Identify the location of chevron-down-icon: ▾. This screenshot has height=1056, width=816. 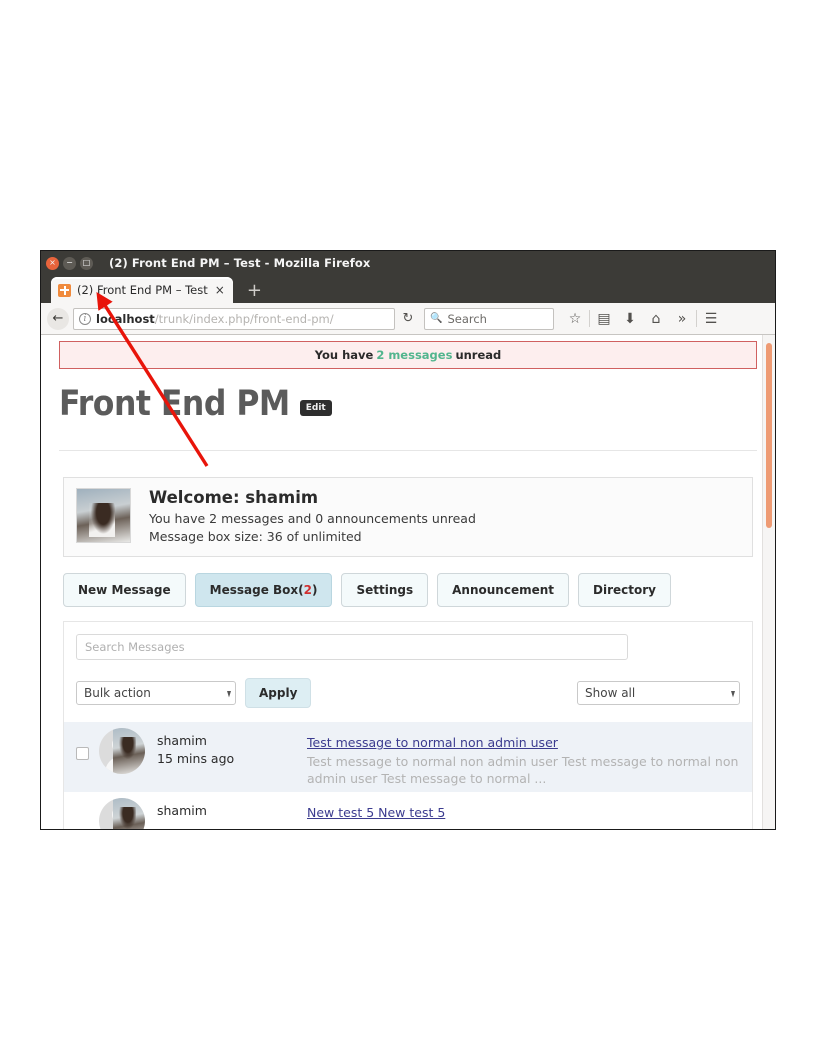
(228, 693).